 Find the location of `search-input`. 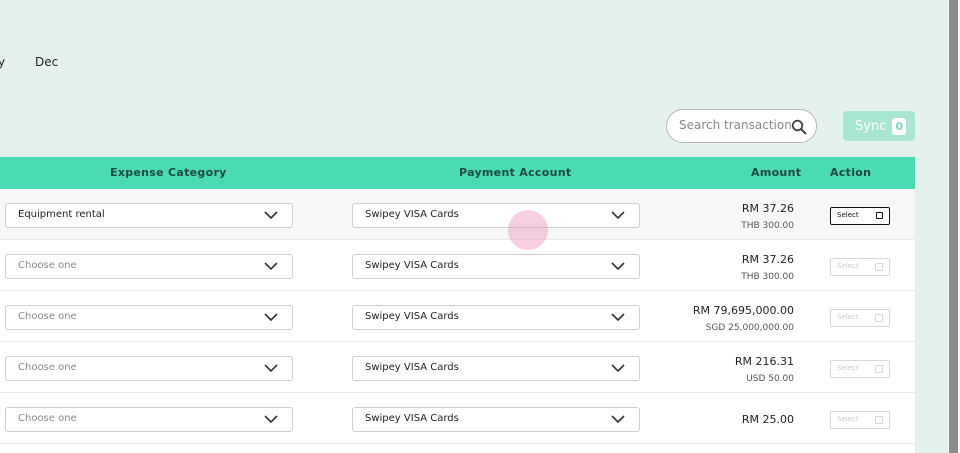

search-input is located at coordinates (735, 125).